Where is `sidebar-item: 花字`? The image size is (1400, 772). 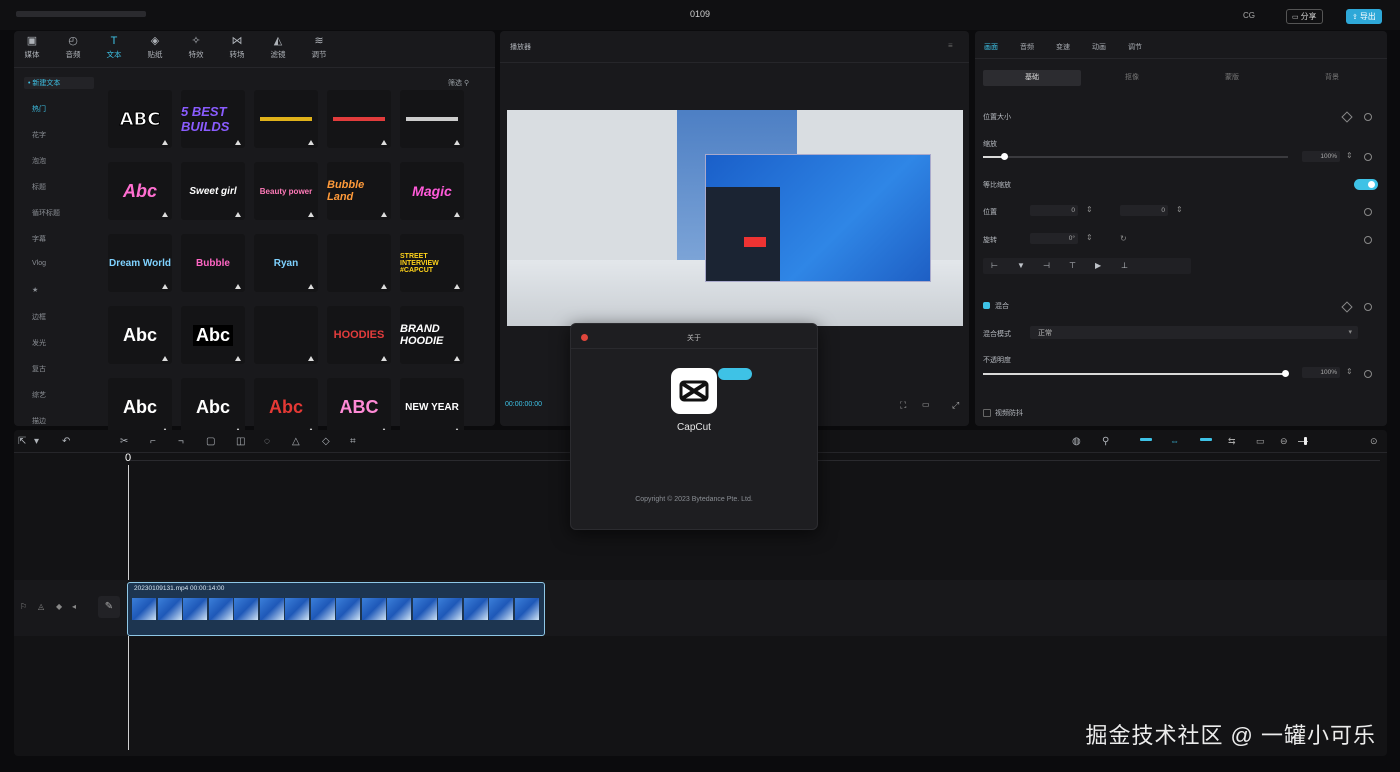
sidebar-item: 花字 is located at coordinates (39, 135).